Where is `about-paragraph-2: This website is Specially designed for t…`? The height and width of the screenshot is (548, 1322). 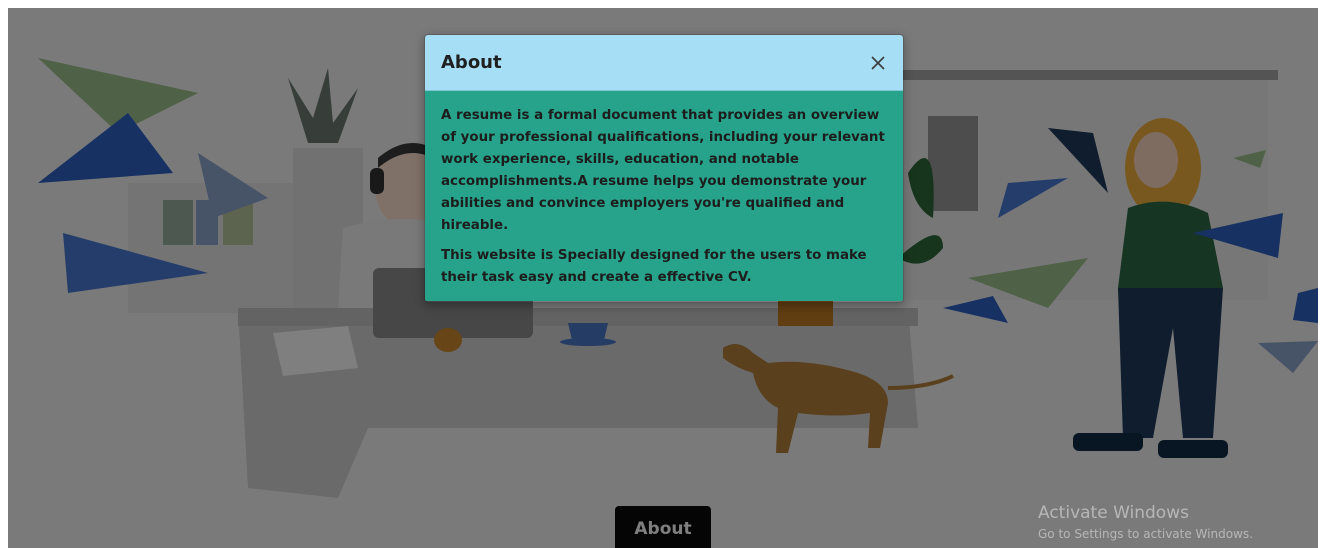
about-paragraph-2: This website is Specially designed for t… is located at coordinates (654, 266).